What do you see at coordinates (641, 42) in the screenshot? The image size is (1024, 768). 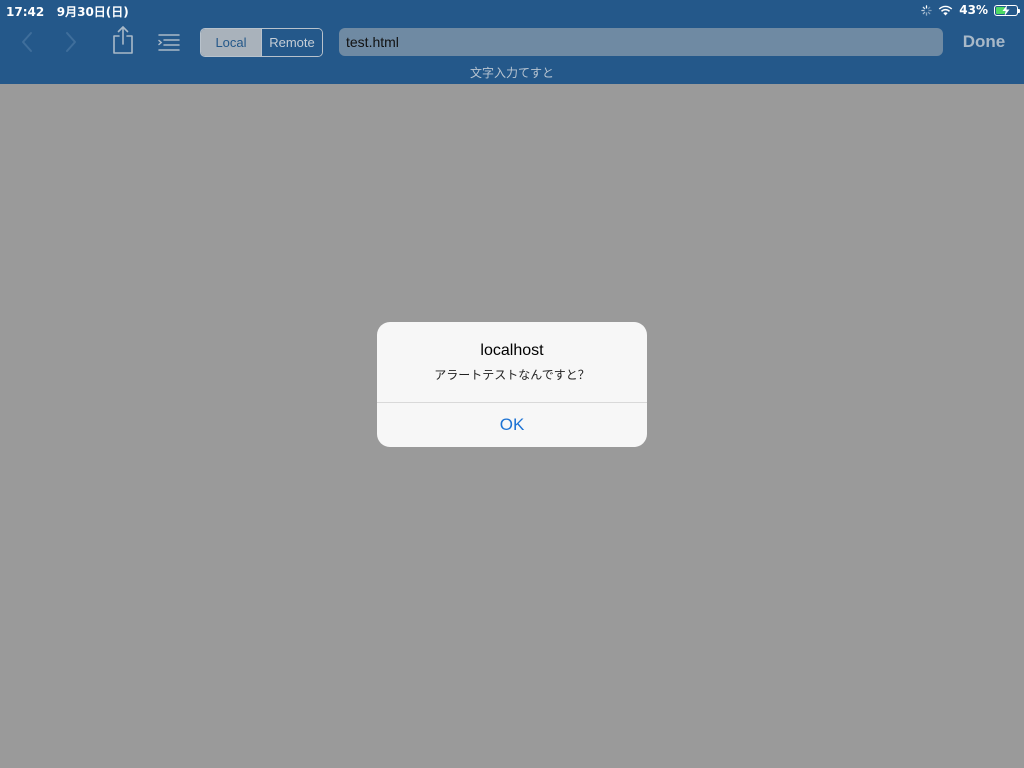 I see `url-field: test.html` at bounding box center [641, 42].